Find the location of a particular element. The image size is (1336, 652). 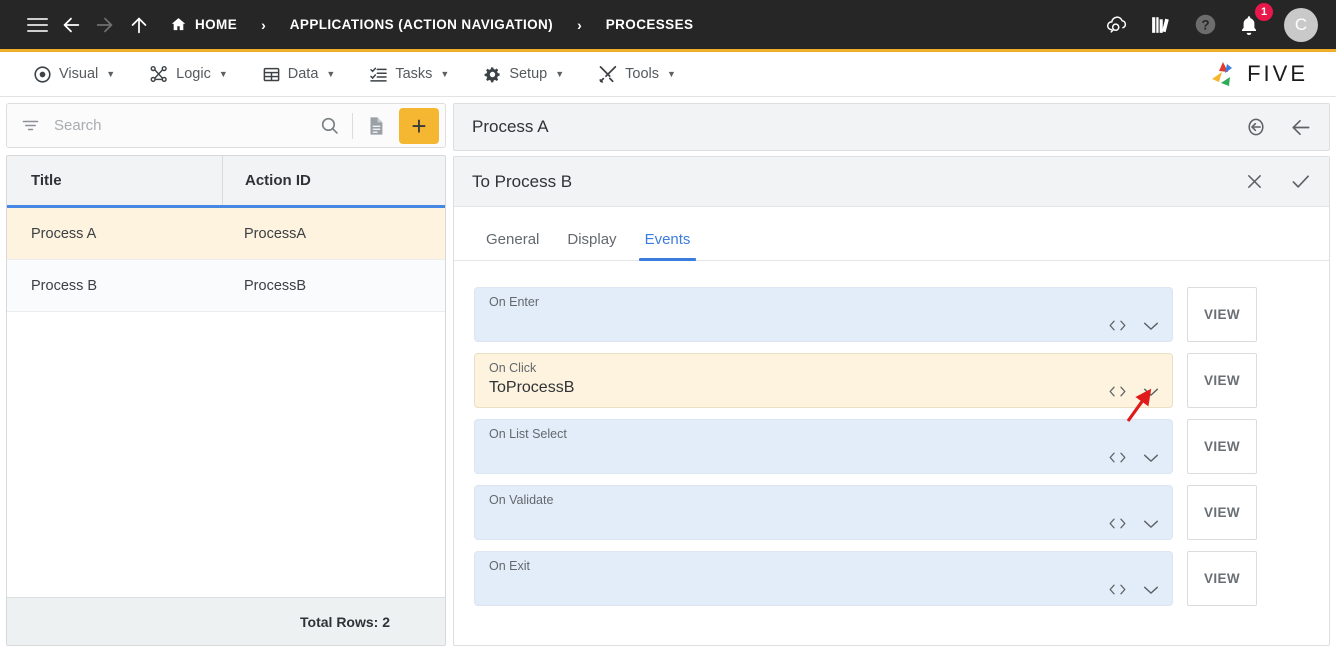

menu-item-logic: Logic ▼ is located at coordinates (188, 74).